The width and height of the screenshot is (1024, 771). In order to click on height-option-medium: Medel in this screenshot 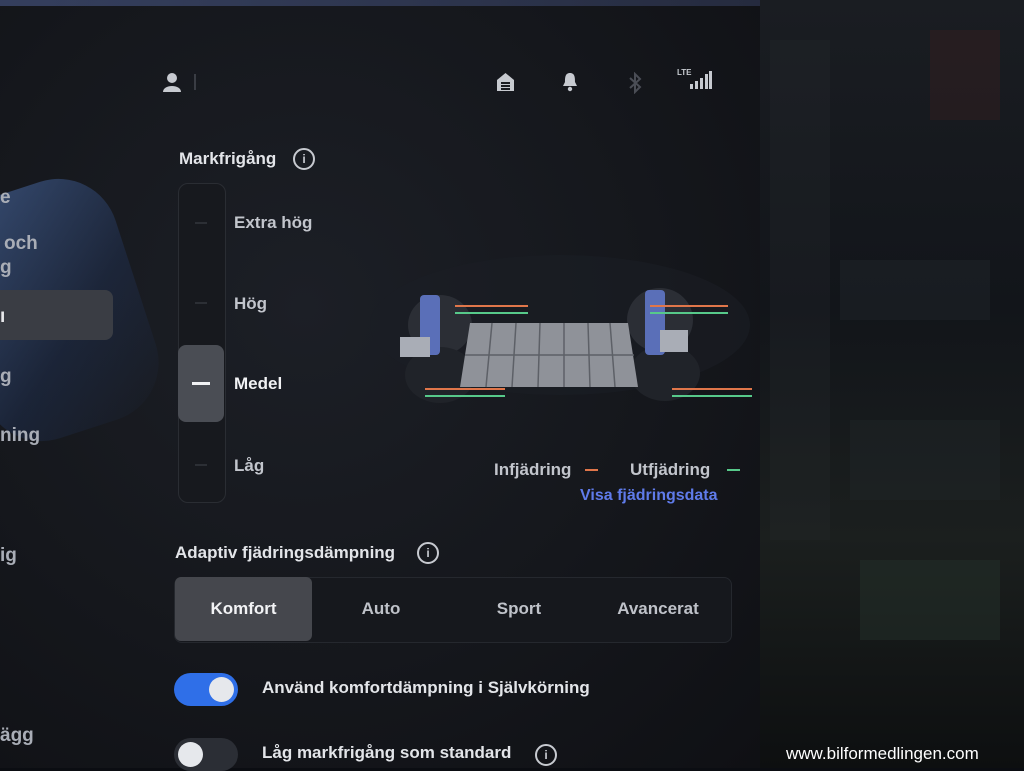, I will do `click(258, 384)`.